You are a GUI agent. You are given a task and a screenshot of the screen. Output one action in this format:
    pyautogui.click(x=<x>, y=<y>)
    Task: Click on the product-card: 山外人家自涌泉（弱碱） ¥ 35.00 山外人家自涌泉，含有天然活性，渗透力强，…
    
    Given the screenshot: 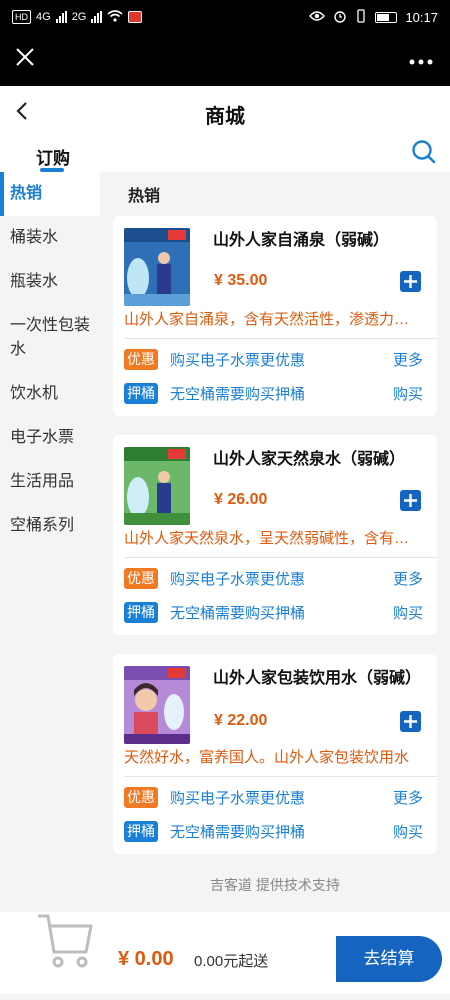 What is the action you would take?
    pyautogui.click(x=275, y=316)
    